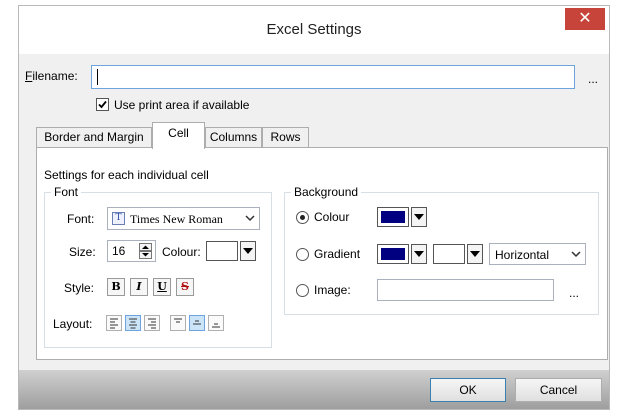 This screenshot has height=416, width=630. Describe the element at coordinates (162, 287) in the screenshot. I see `underline-button: U` at that location.